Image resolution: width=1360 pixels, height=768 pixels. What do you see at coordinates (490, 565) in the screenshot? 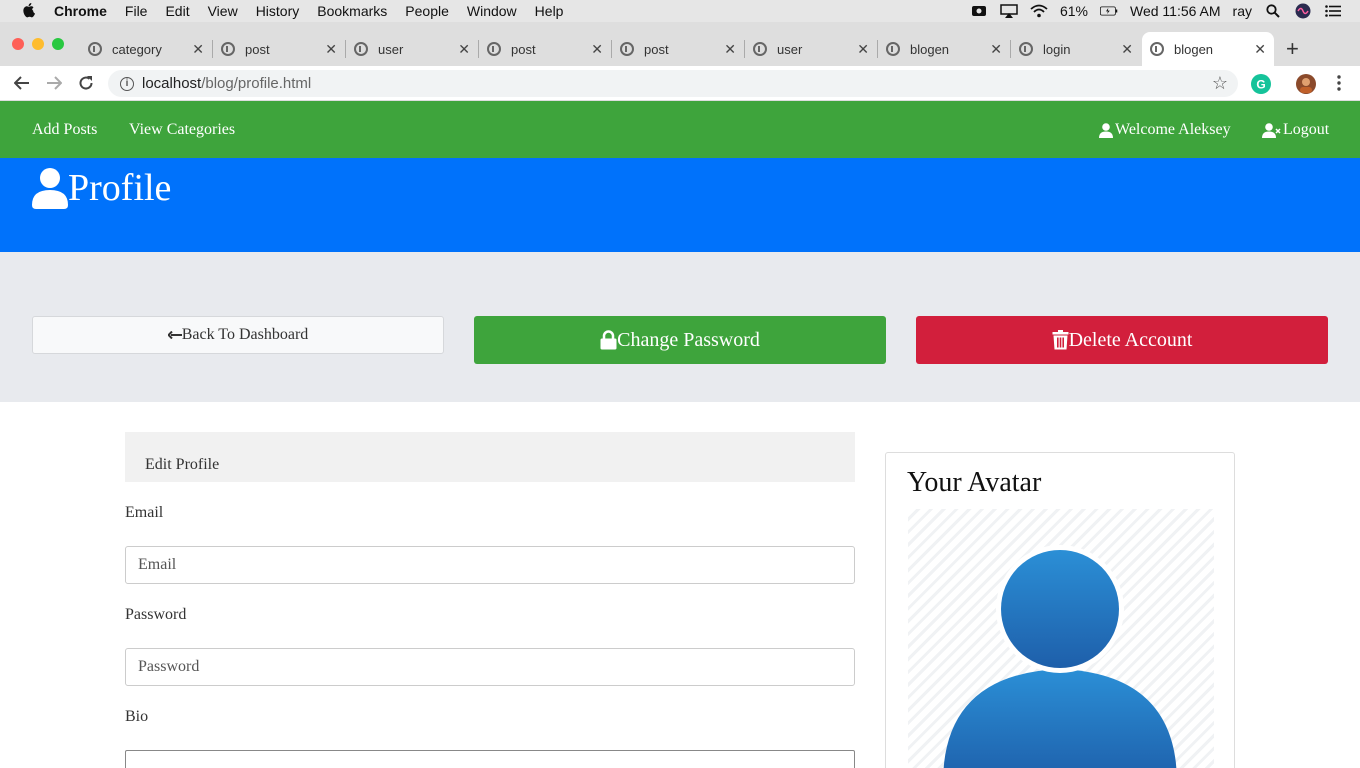
I see `email-input` at bounding box center [490, 565].